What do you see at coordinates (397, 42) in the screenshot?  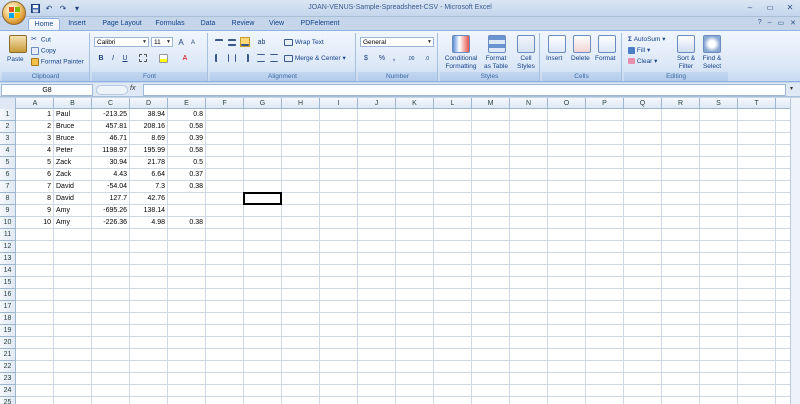 I see `number-format-dropdown: General ▼` at bounding box center [397, 42].